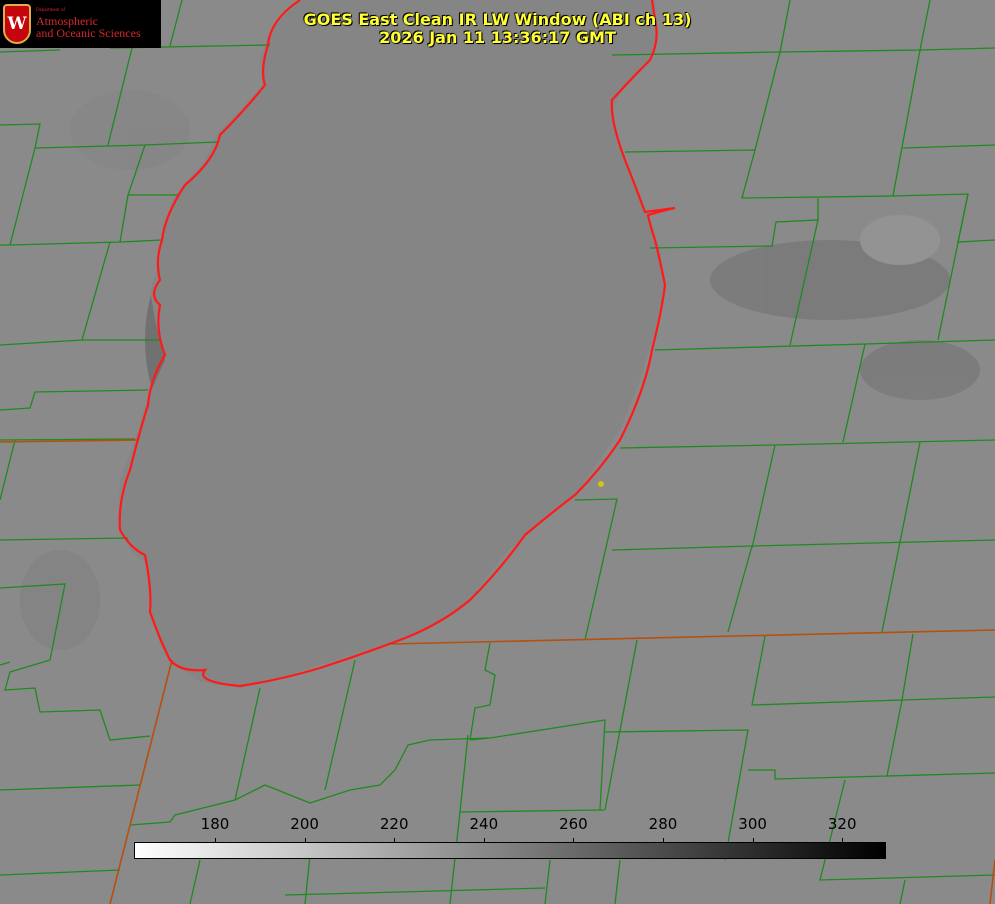 The height and width of the screenshot is (904, 995). What do you see at coordinates (663, 824) in the screenshot?
I see `colorbar-tick-label: 280` at bounding box center [663, 824].